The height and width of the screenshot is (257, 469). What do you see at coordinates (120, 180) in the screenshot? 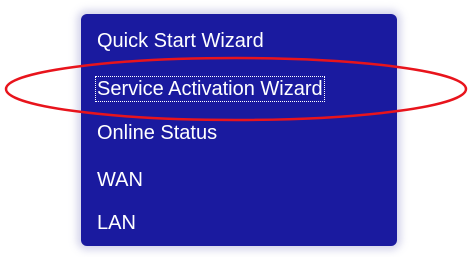
I see `menu-item-wan: WAN` at bounding box center [120, 180].